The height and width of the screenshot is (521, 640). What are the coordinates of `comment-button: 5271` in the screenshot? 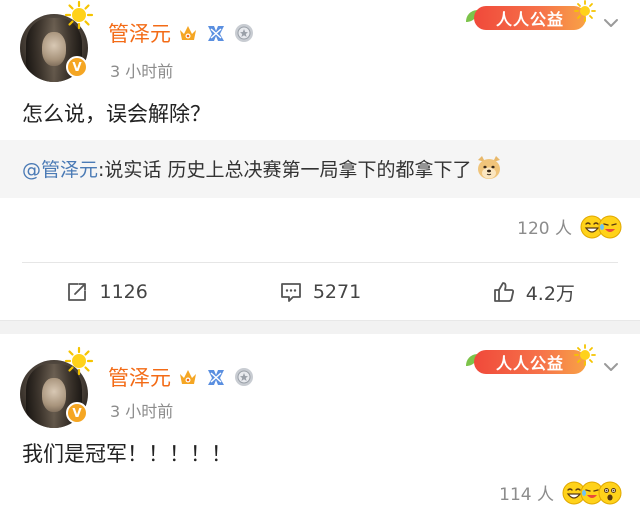 It's located at (319, 292).